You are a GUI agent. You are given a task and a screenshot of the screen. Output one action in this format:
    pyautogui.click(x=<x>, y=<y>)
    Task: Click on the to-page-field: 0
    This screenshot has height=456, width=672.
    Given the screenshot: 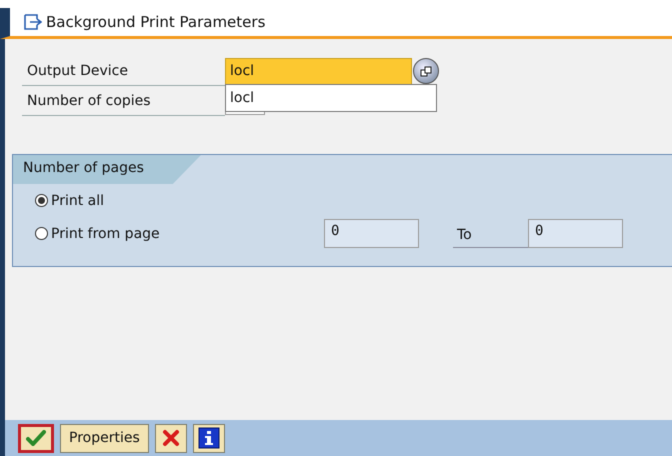 What is the action you would take?
    pyautogui.click(x=575, y=233)
    